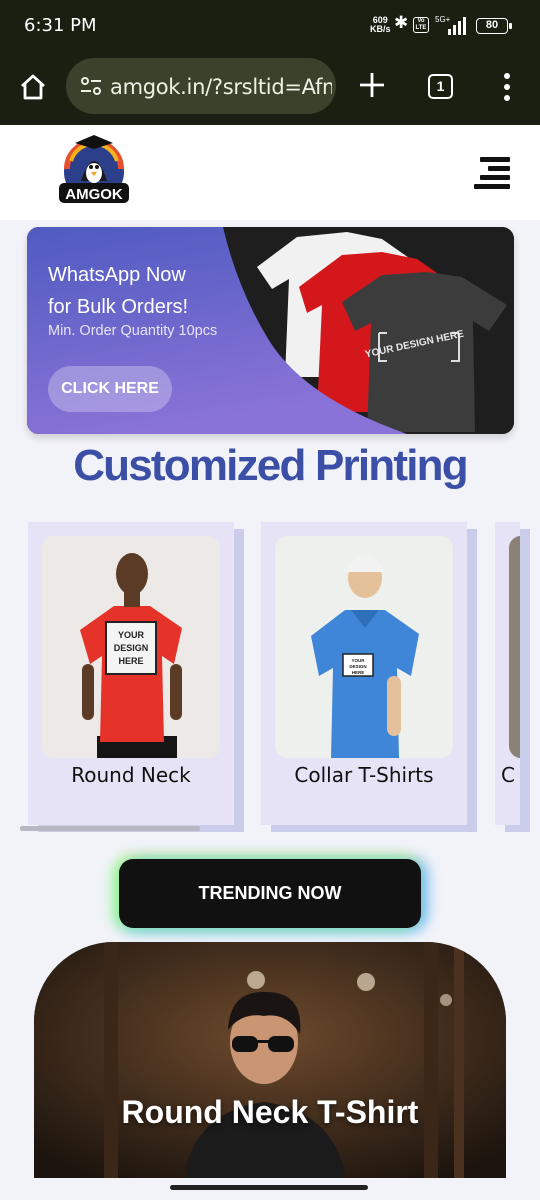 Image resolution: width=540 pixels, height=1200 pixels. Describe the element at coordinates (401, 22) in the screenshot. I see `bluetooth-icon: ✱` at that location.